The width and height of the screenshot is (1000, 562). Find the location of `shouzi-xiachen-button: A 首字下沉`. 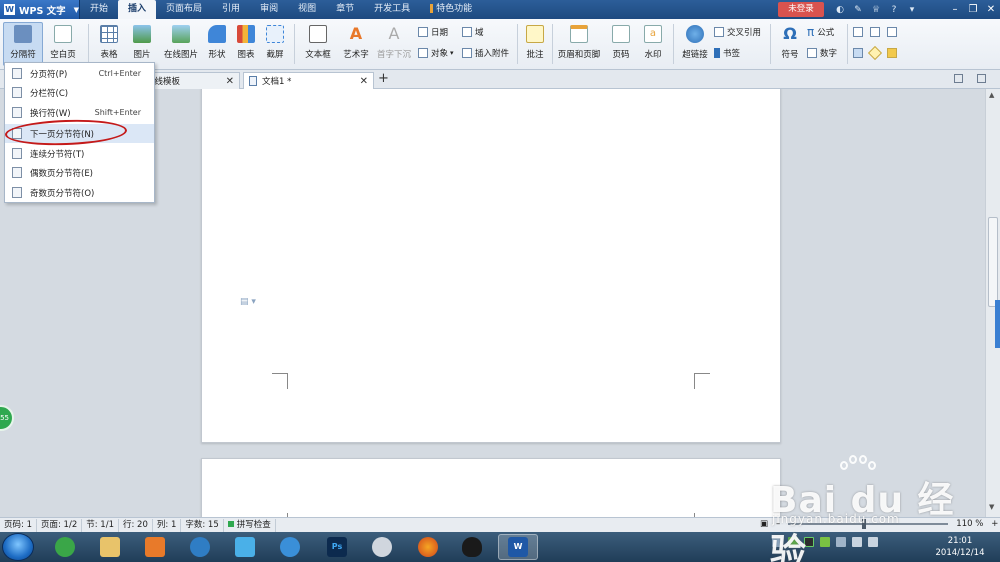

shouzi-xiachen-button: A 首字下沉 is located at coordinates (394, 44).